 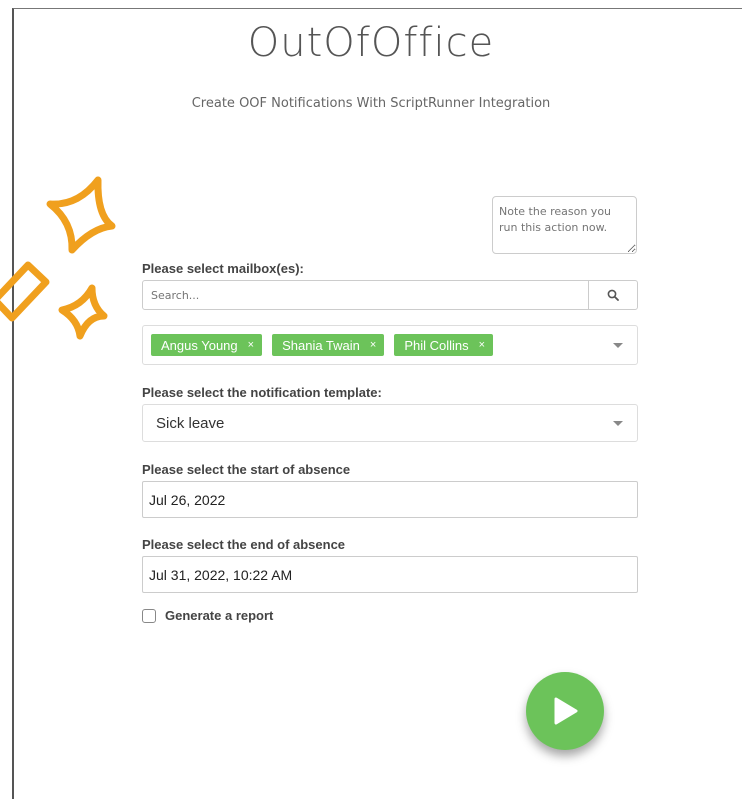 I want to click on report-checkbox-label: Generate a report, so click(x=219, y=615).